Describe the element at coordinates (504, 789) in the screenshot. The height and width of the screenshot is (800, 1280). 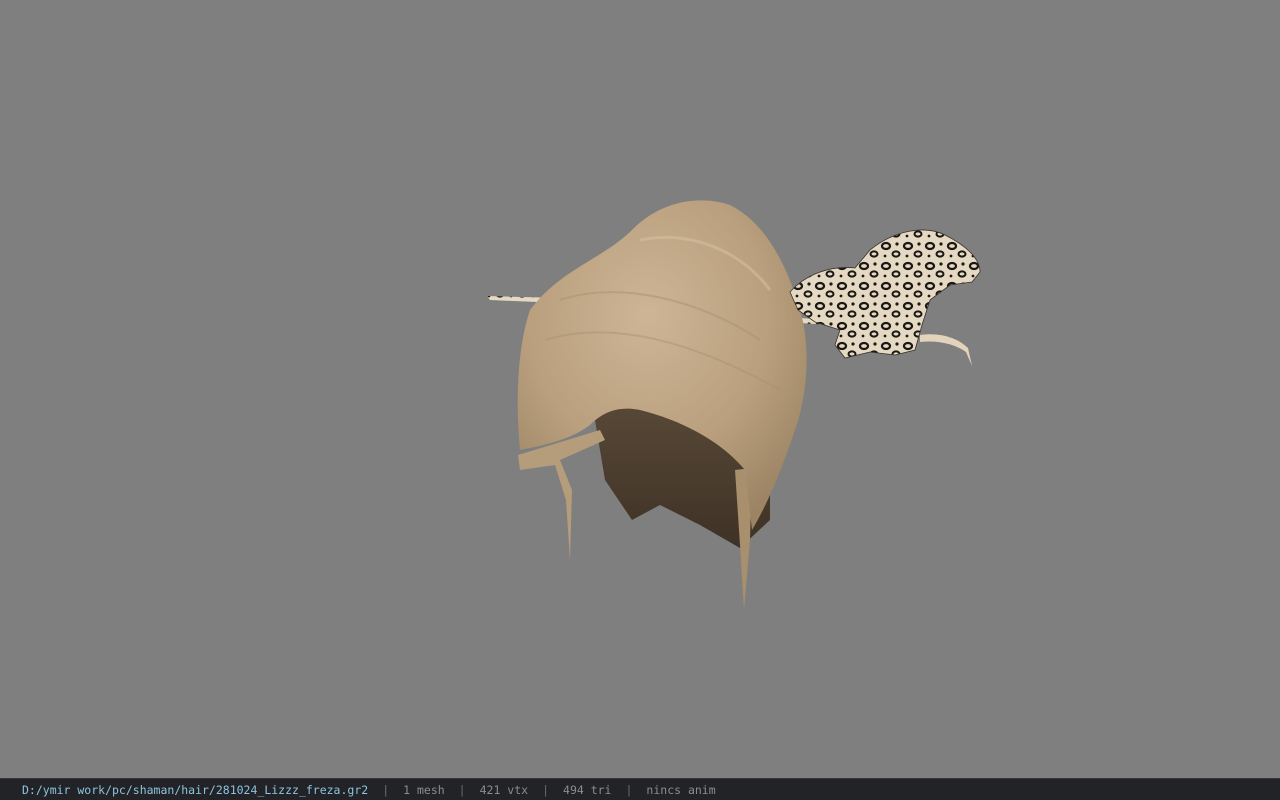
I see `vertex-count: 421 vtx` at that location.